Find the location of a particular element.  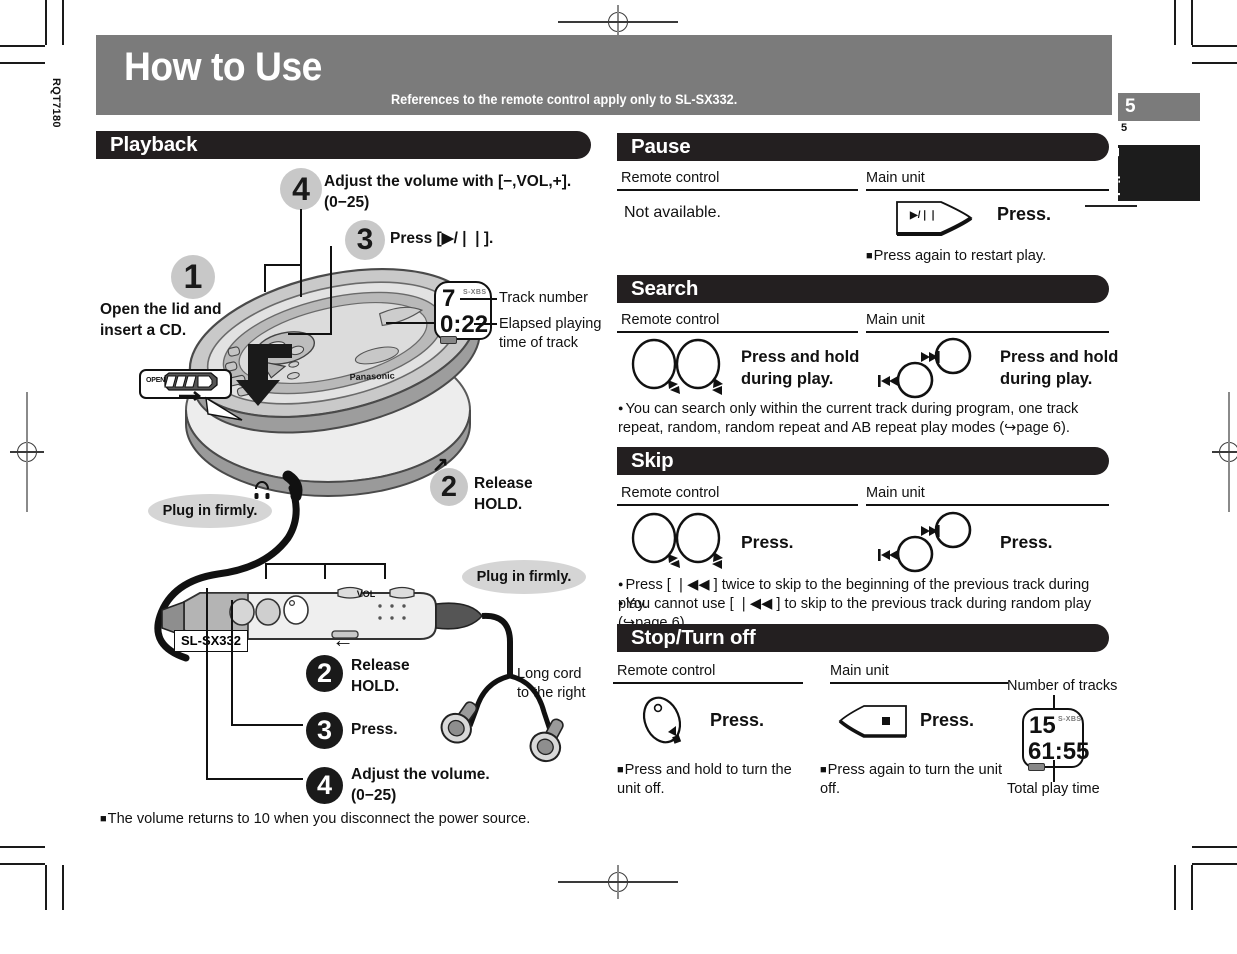

step4-leader-v2 is located at coordinates (265, 278).